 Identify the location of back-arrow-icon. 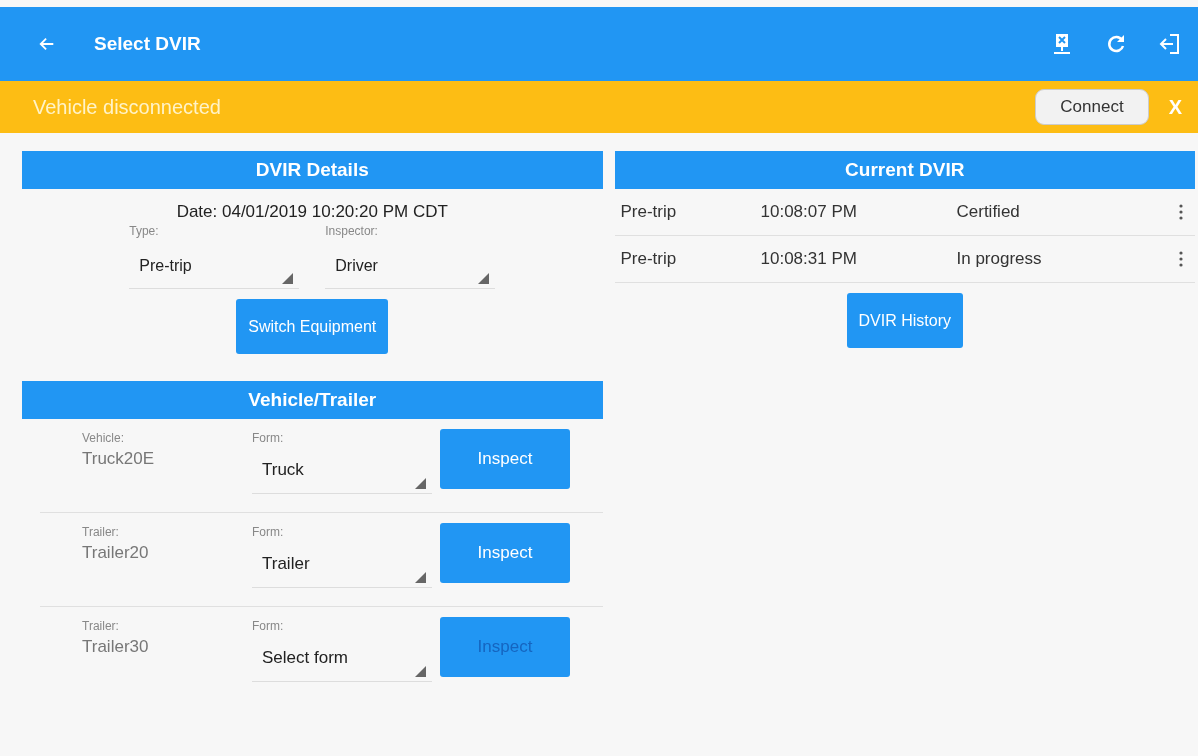
(47, 44).